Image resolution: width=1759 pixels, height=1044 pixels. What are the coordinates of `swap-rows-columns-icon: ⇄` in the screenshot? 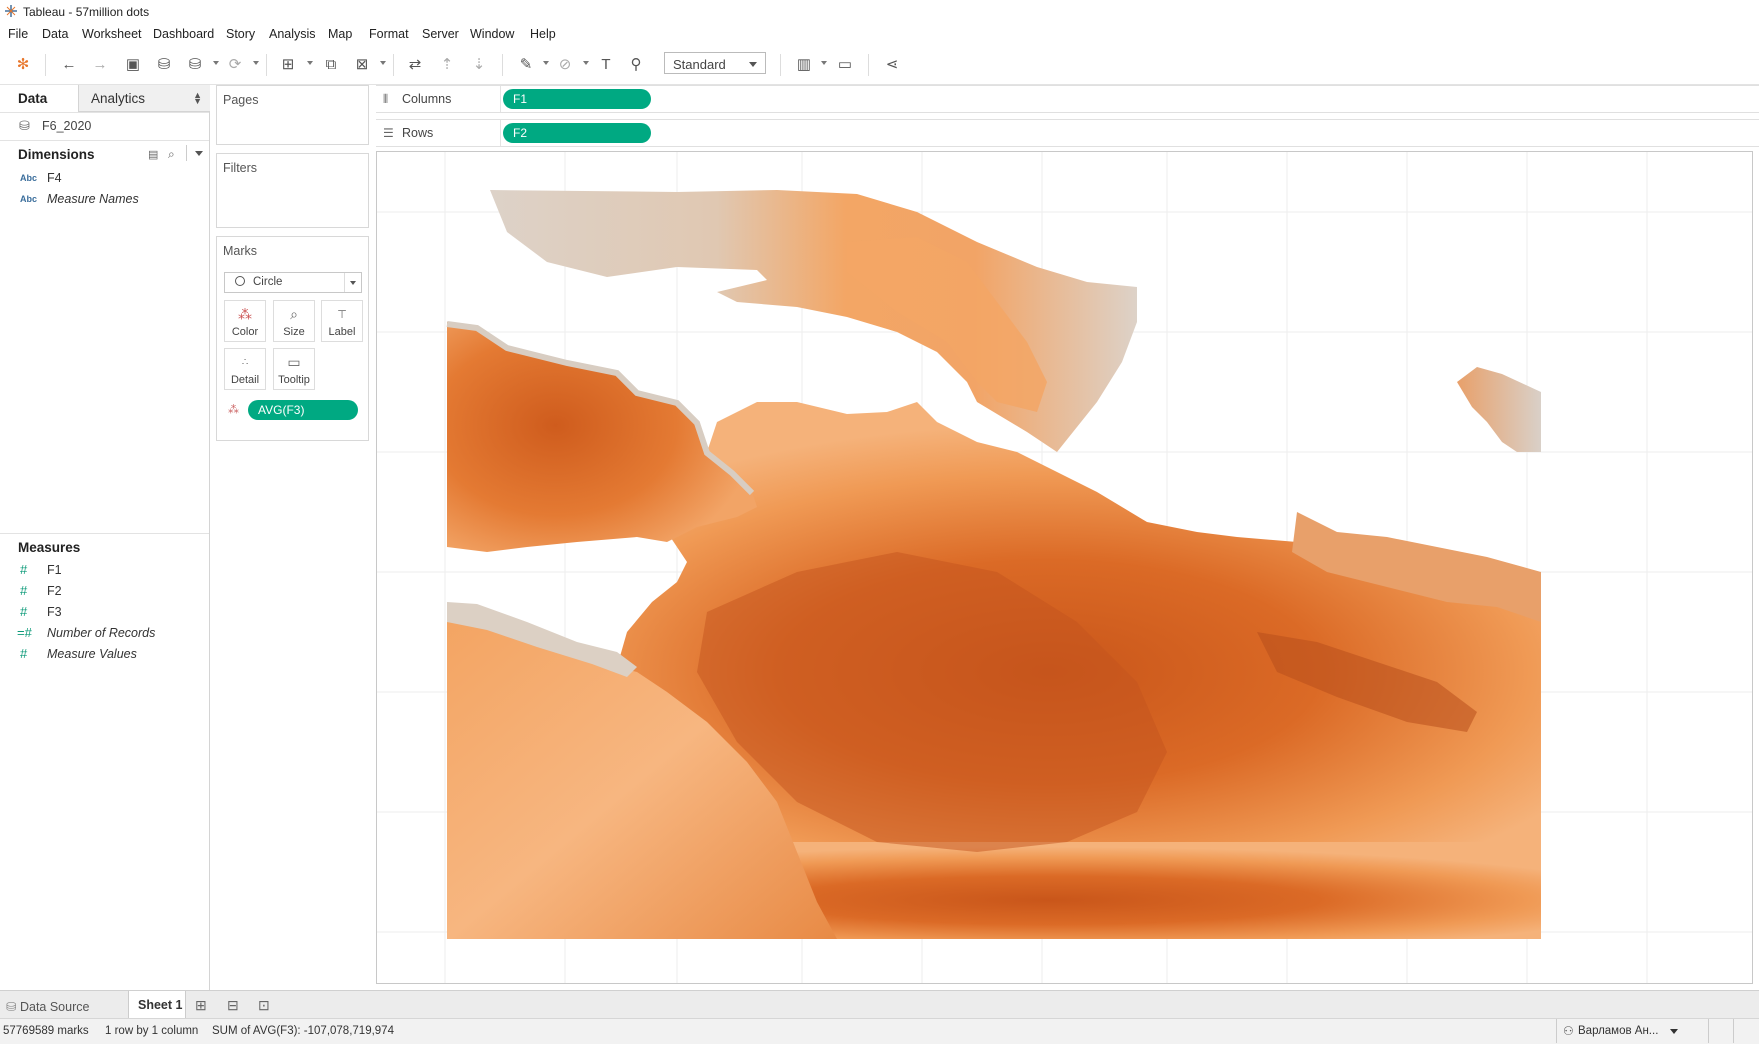 It's located at (415, 64).